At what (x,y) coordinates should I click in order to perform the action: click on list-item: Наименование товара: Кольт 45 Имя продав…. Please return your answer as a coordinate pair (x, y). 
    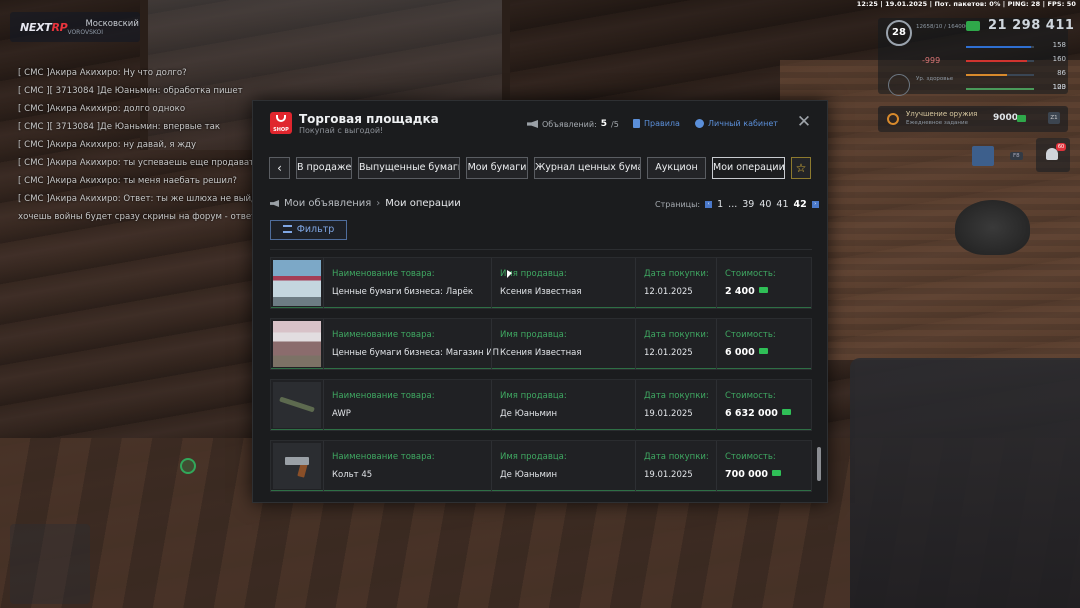
    Looking at the image, I should click on (541, 466).